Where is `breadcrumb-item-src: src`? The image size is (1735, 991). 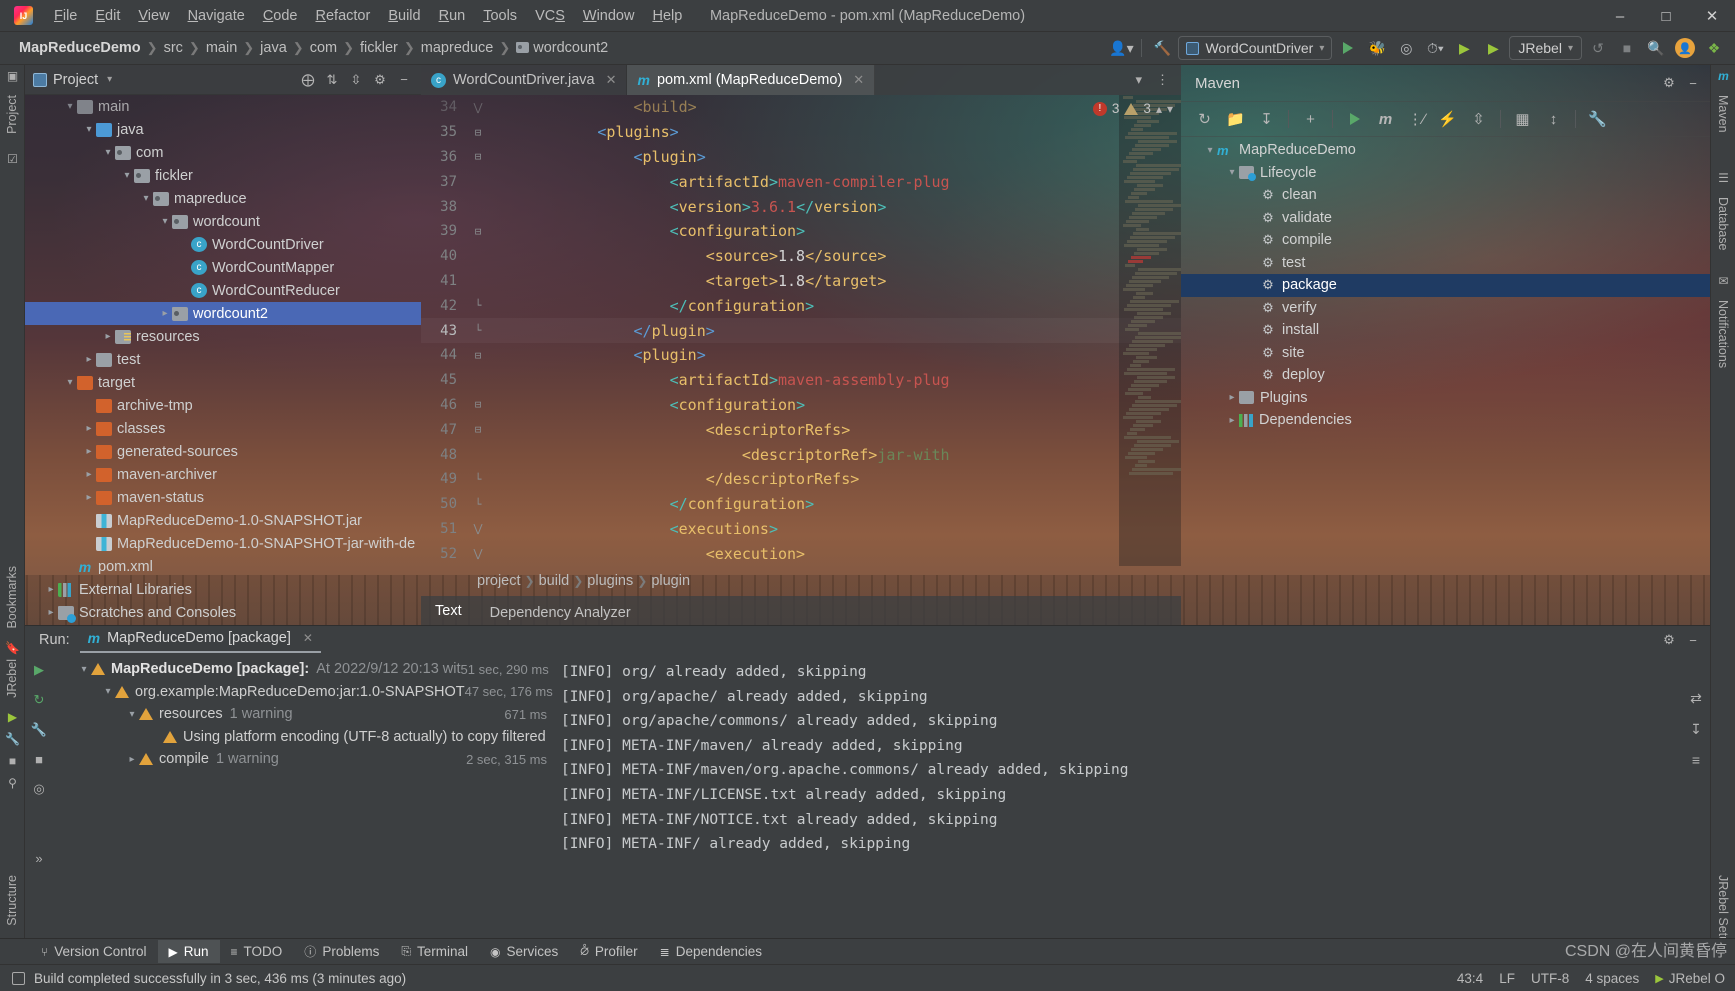
breadcrumb-item-src: src is located at coordinates (173, 48).